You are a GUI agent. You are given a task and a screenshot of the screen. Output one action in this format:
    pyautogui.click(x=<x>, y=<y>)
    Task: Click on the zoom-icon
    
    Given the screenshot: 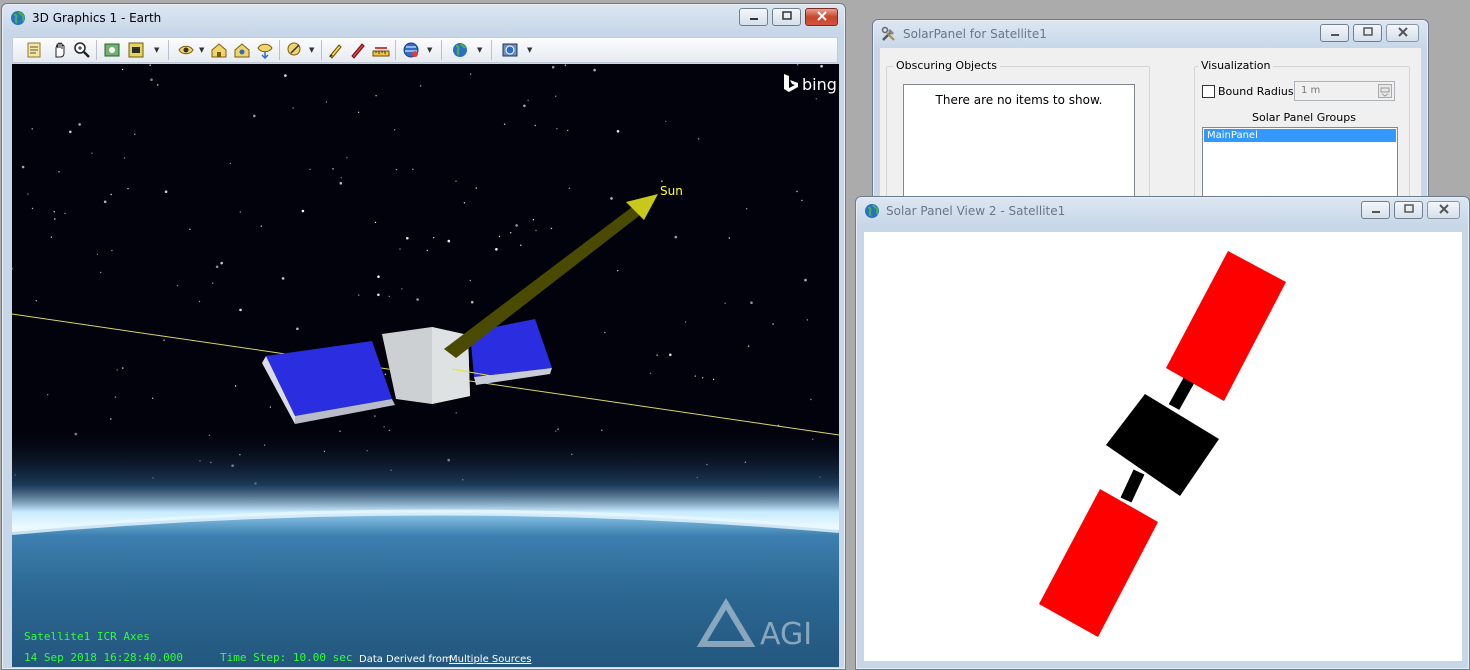 What is the action you would take?
    pyautogui.click(x=82, y=50)
    